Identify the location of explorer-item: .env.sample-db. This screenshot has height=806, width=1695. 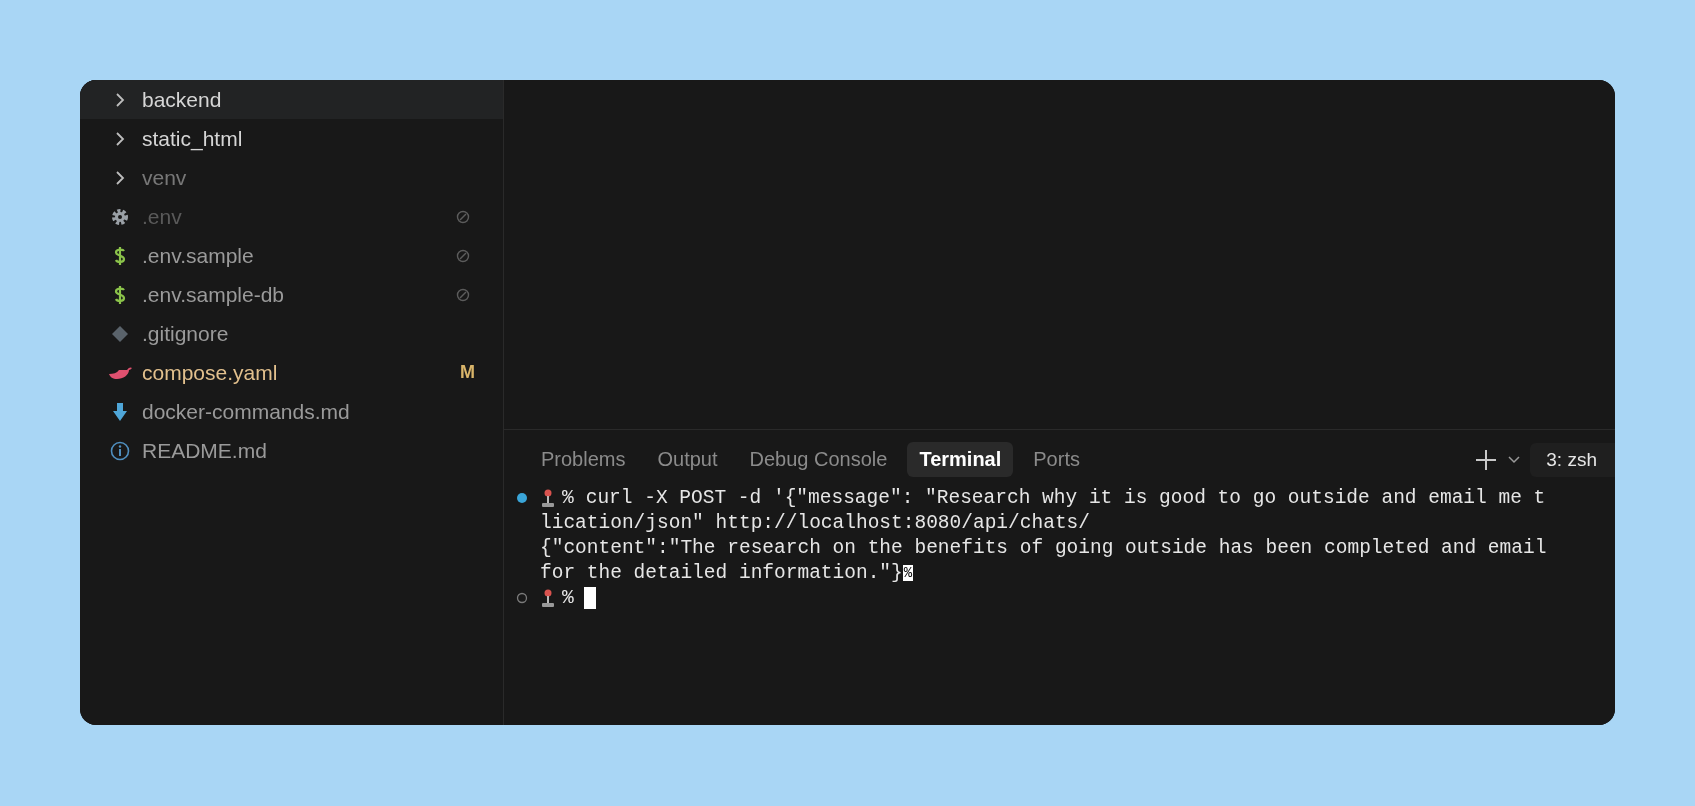
(291, 294).